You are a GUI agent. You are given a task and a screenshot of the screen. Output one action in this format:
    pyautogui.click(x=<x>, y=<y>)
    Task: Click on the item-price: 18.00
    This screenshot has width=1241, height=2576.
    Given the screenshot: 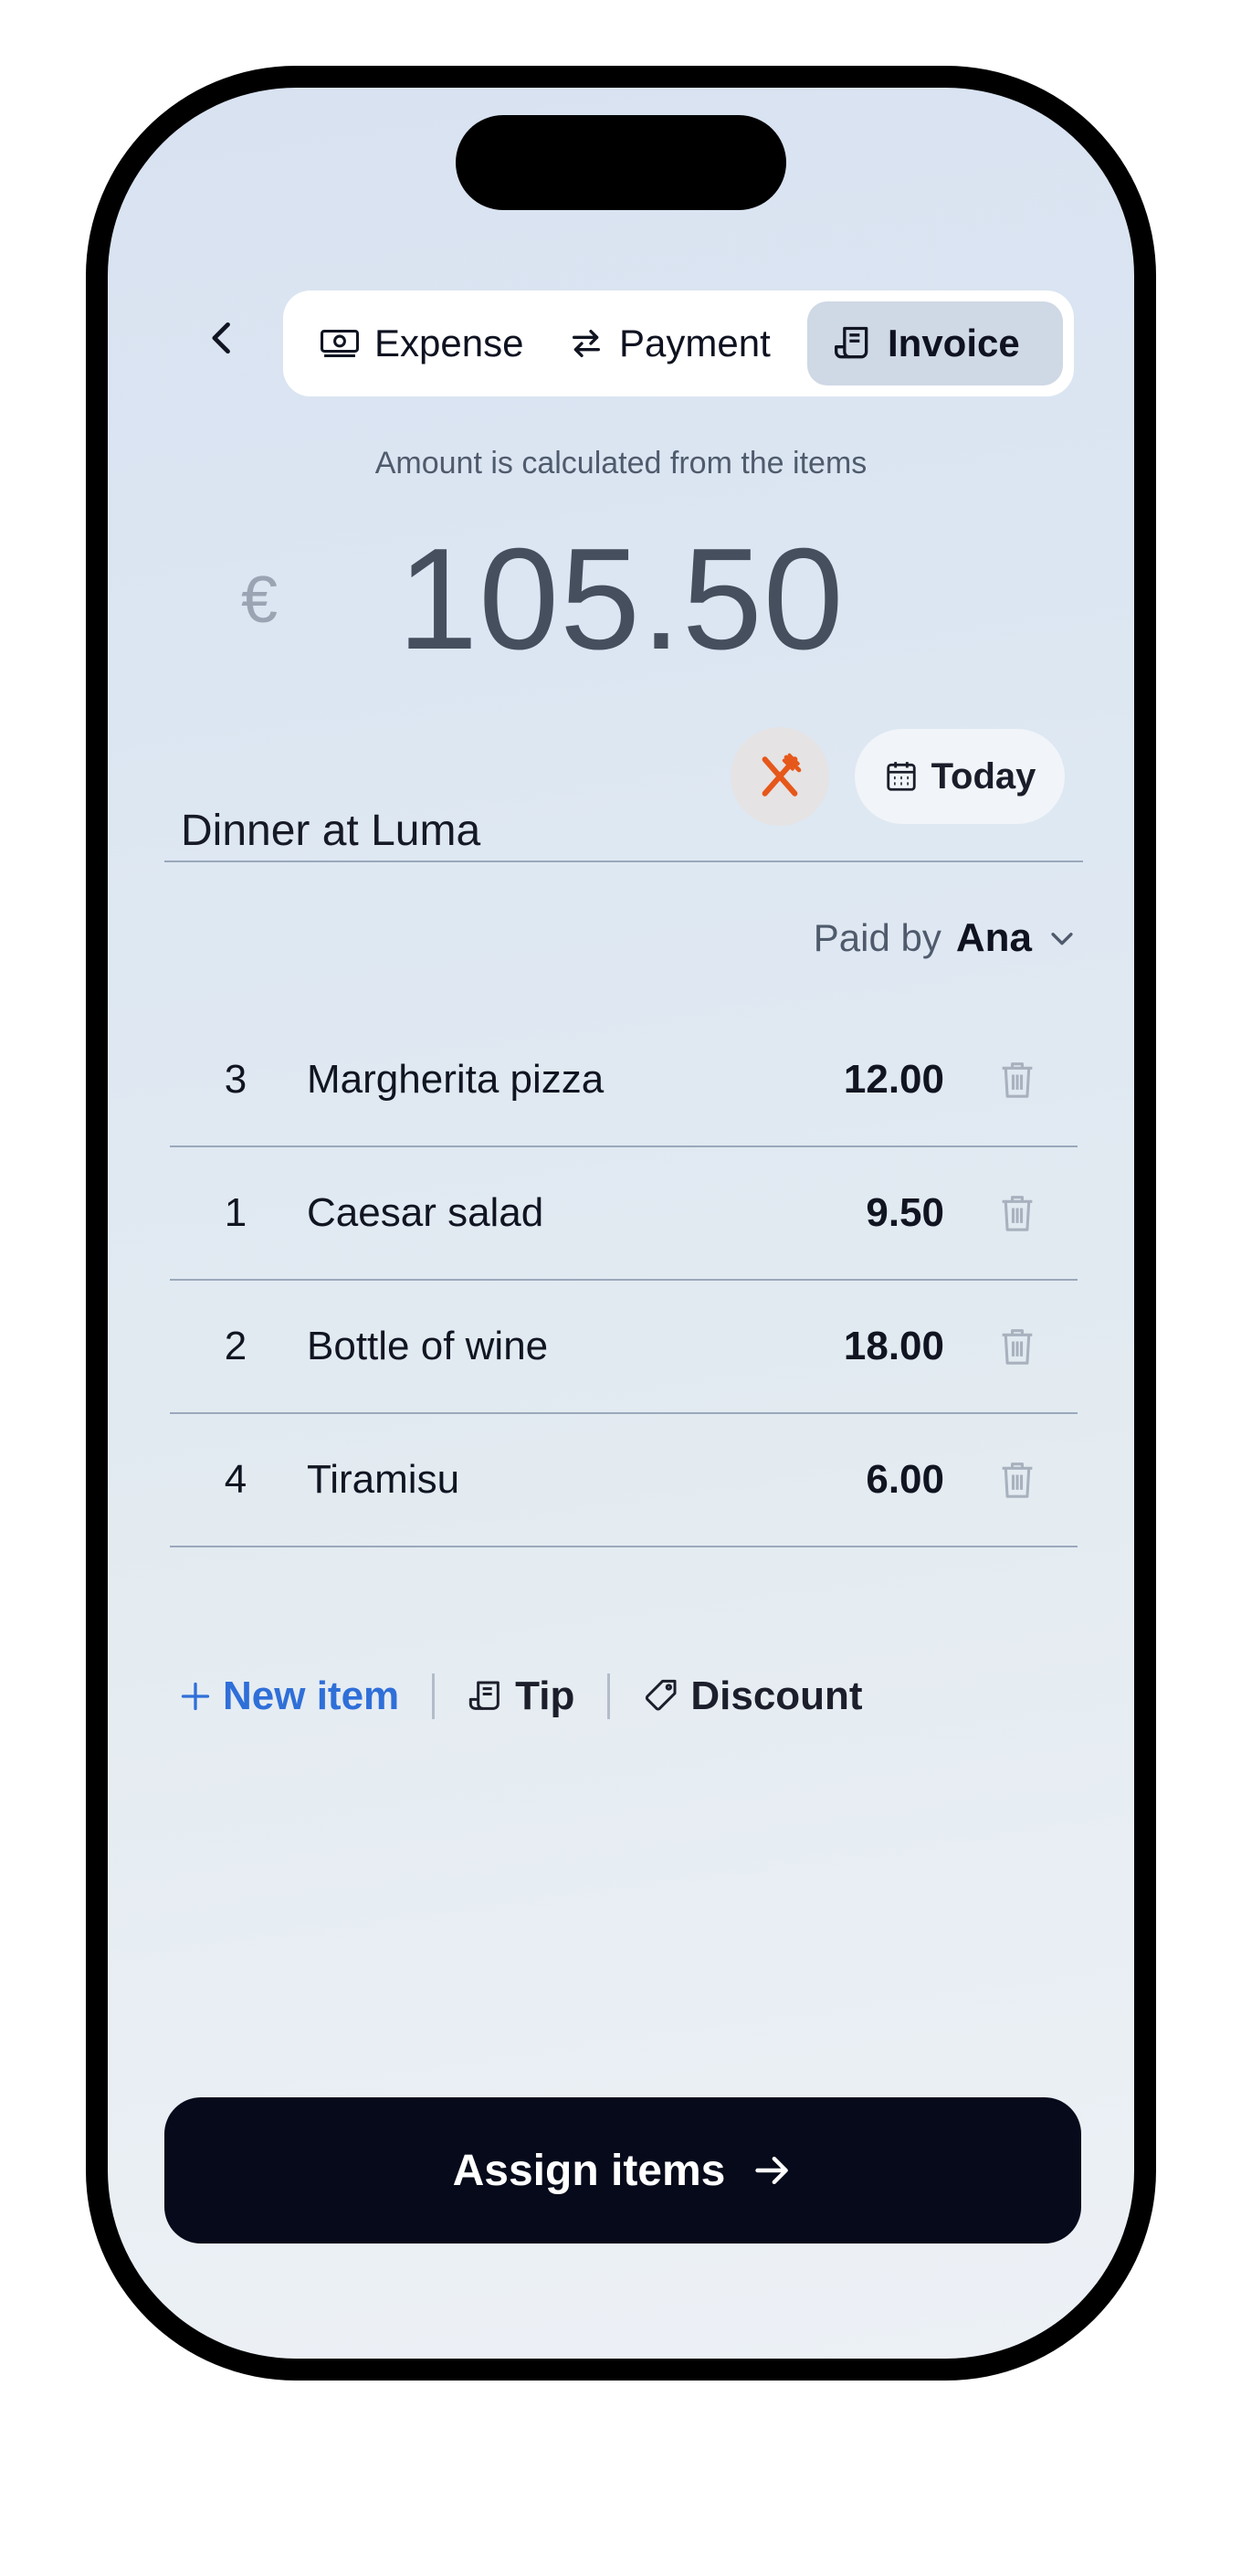 What is the action you would take?
    pyautogui.click(x=894, y=1346)
    